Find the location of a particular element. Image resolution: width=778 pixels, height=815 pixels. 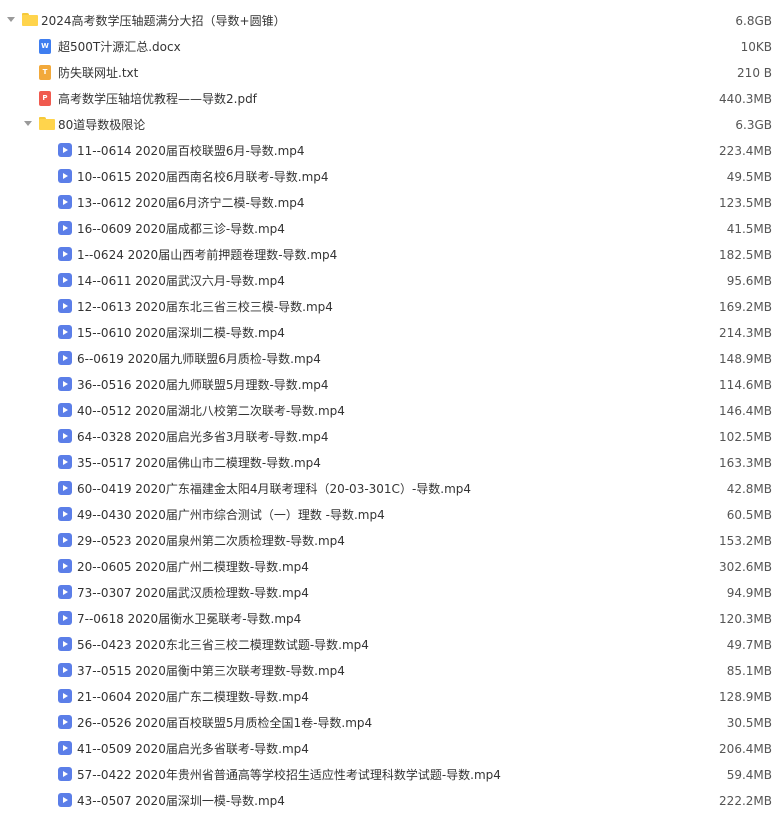

file-size: 214.3MB is located at coordinates (745, 333).